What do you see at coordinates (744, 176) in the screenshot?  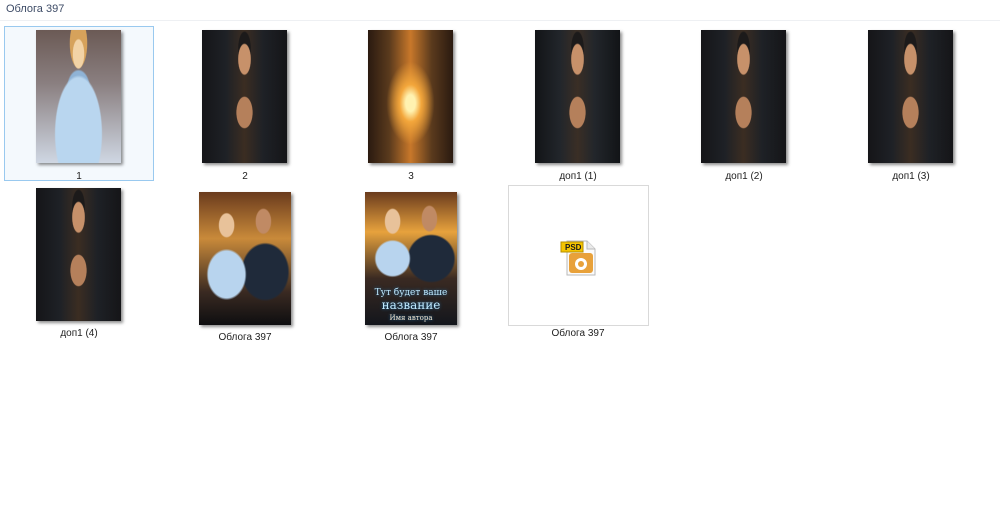 I see `file-label: доп1 (2)` at bounding box center [744, 176].